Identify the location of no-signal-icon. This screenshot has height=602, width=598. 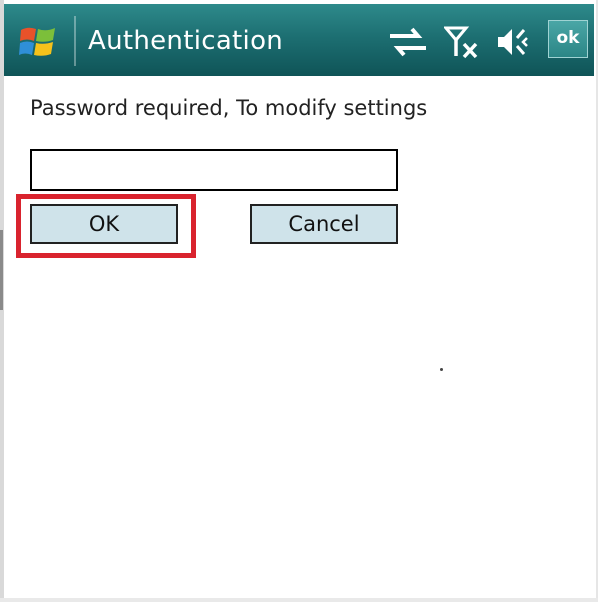
(464, 42).